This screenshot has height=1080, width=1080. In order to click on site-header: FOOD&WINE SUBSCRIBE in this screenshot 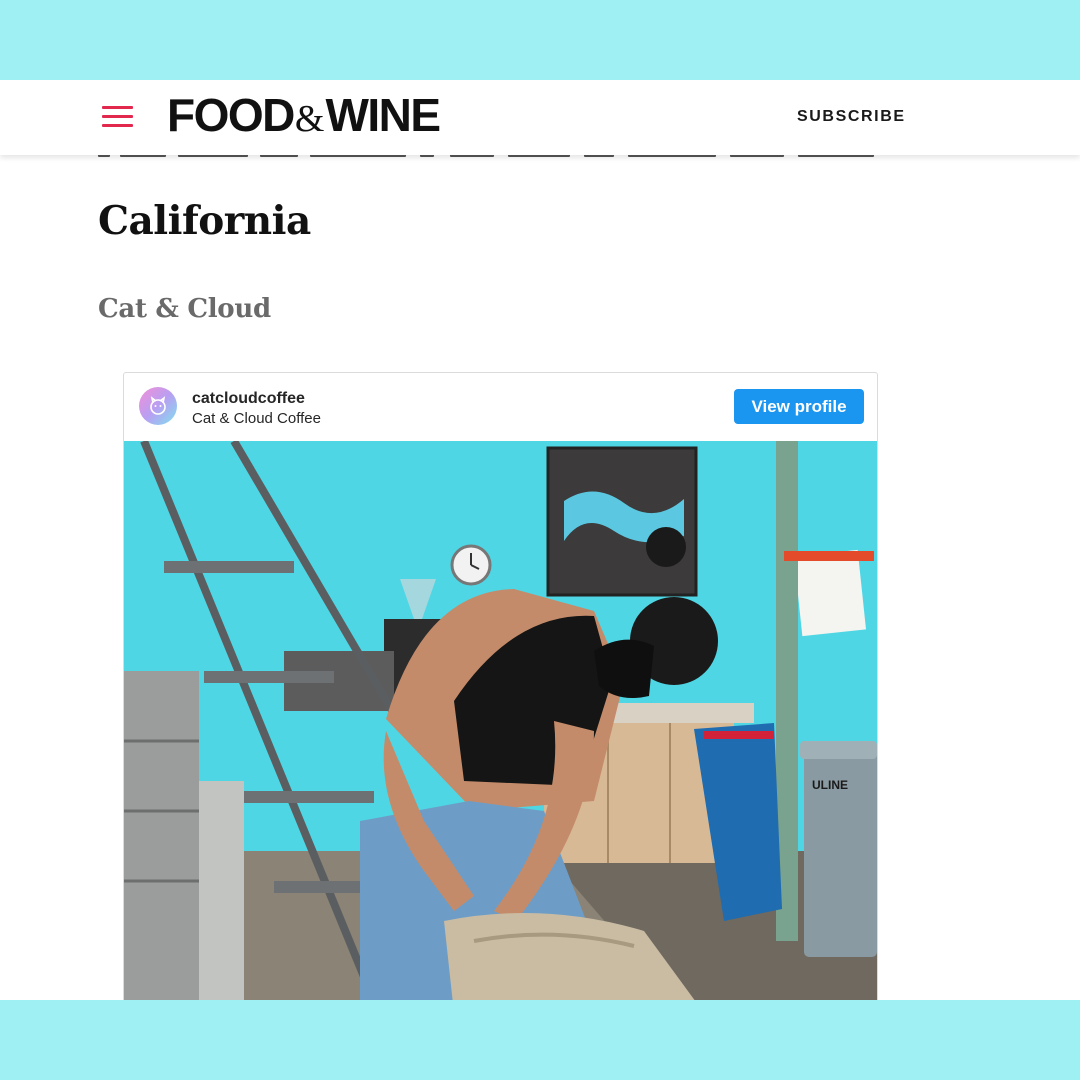, I will do `click(540, 117)`.